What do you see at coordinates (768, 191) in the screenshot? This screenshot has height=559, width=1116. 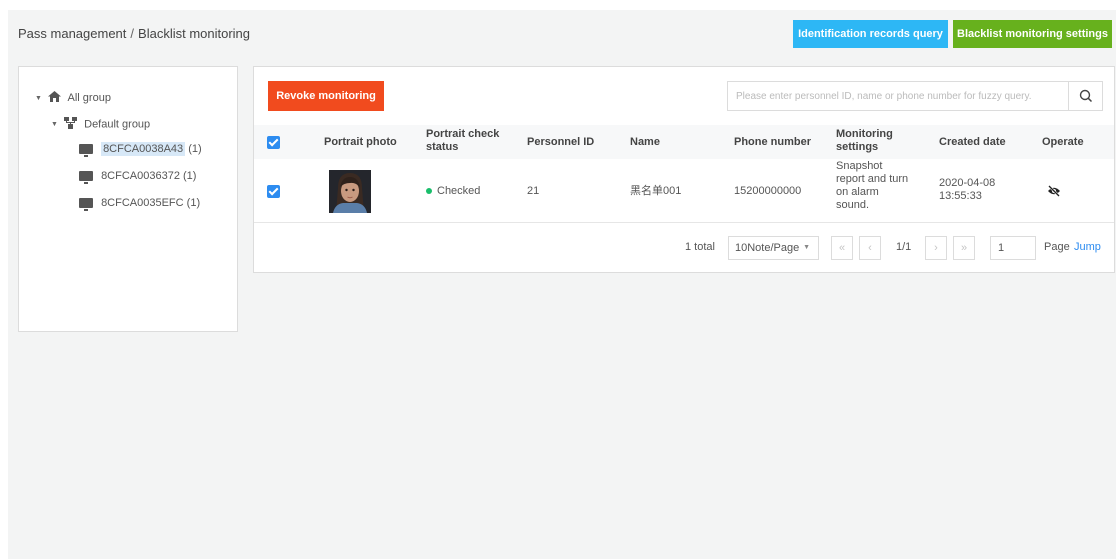 I see `phone-cell: 15200000000` at bounding box center [768, 191].